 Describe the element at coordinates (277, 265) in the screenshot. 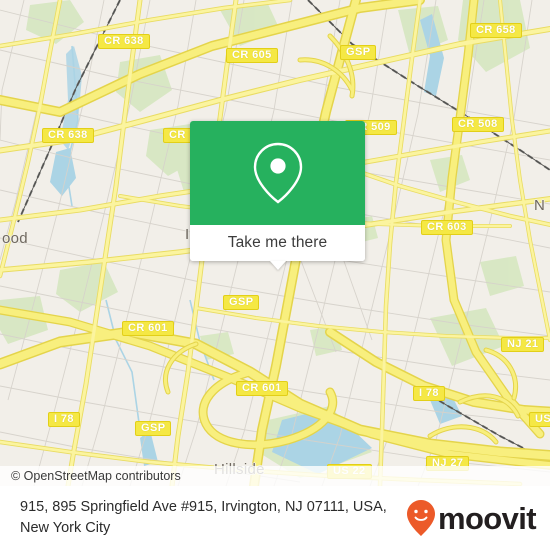

I see `popup-tail-icon` at that location.